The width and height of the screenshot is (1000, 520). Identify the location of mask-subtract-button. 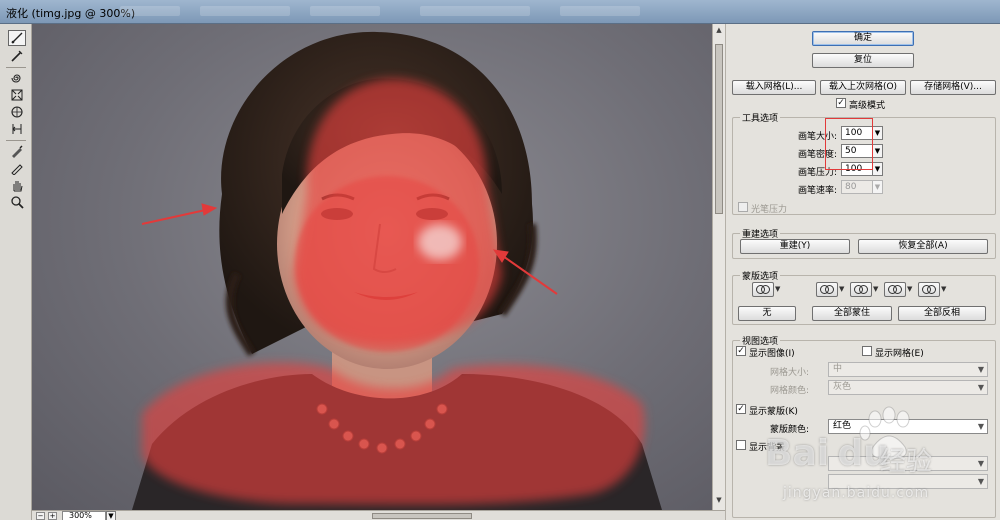
(861, 289).